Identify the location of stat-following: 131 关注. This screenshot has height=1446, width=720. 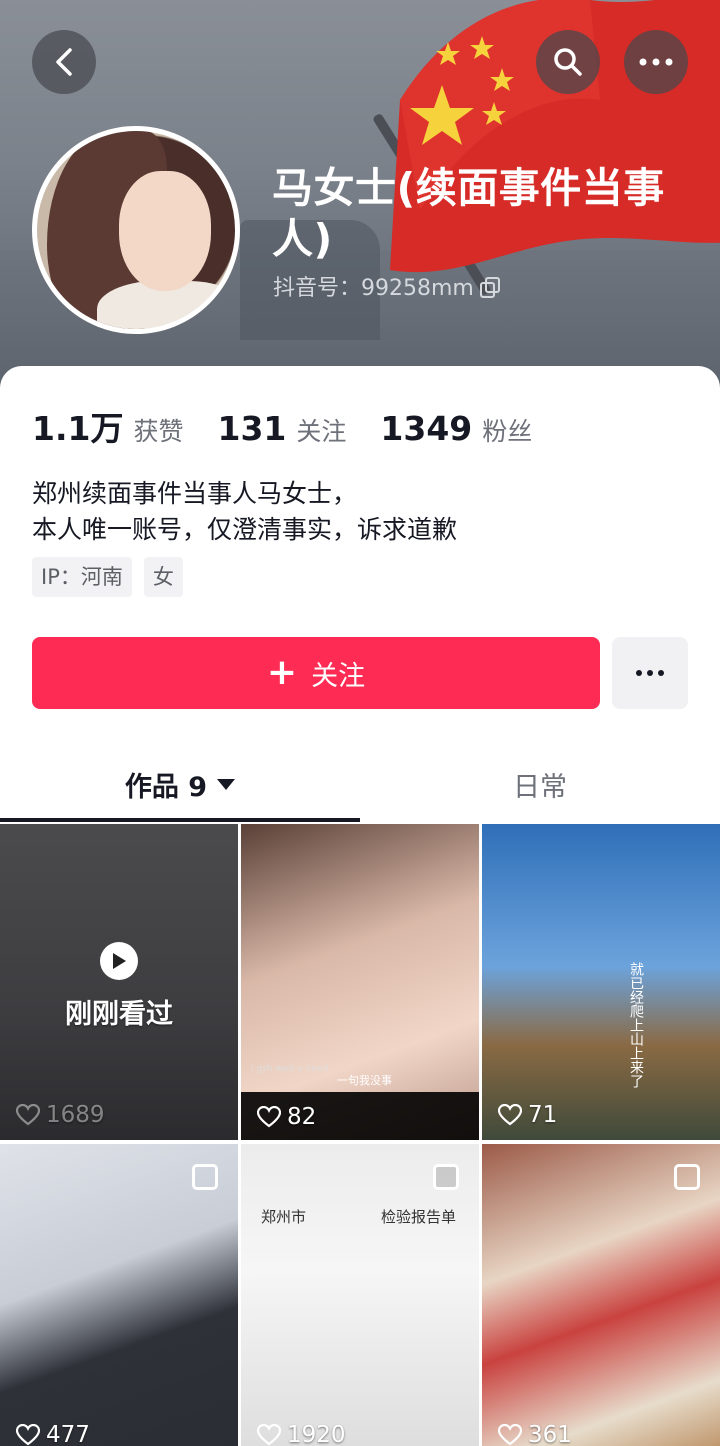
(281, 428).